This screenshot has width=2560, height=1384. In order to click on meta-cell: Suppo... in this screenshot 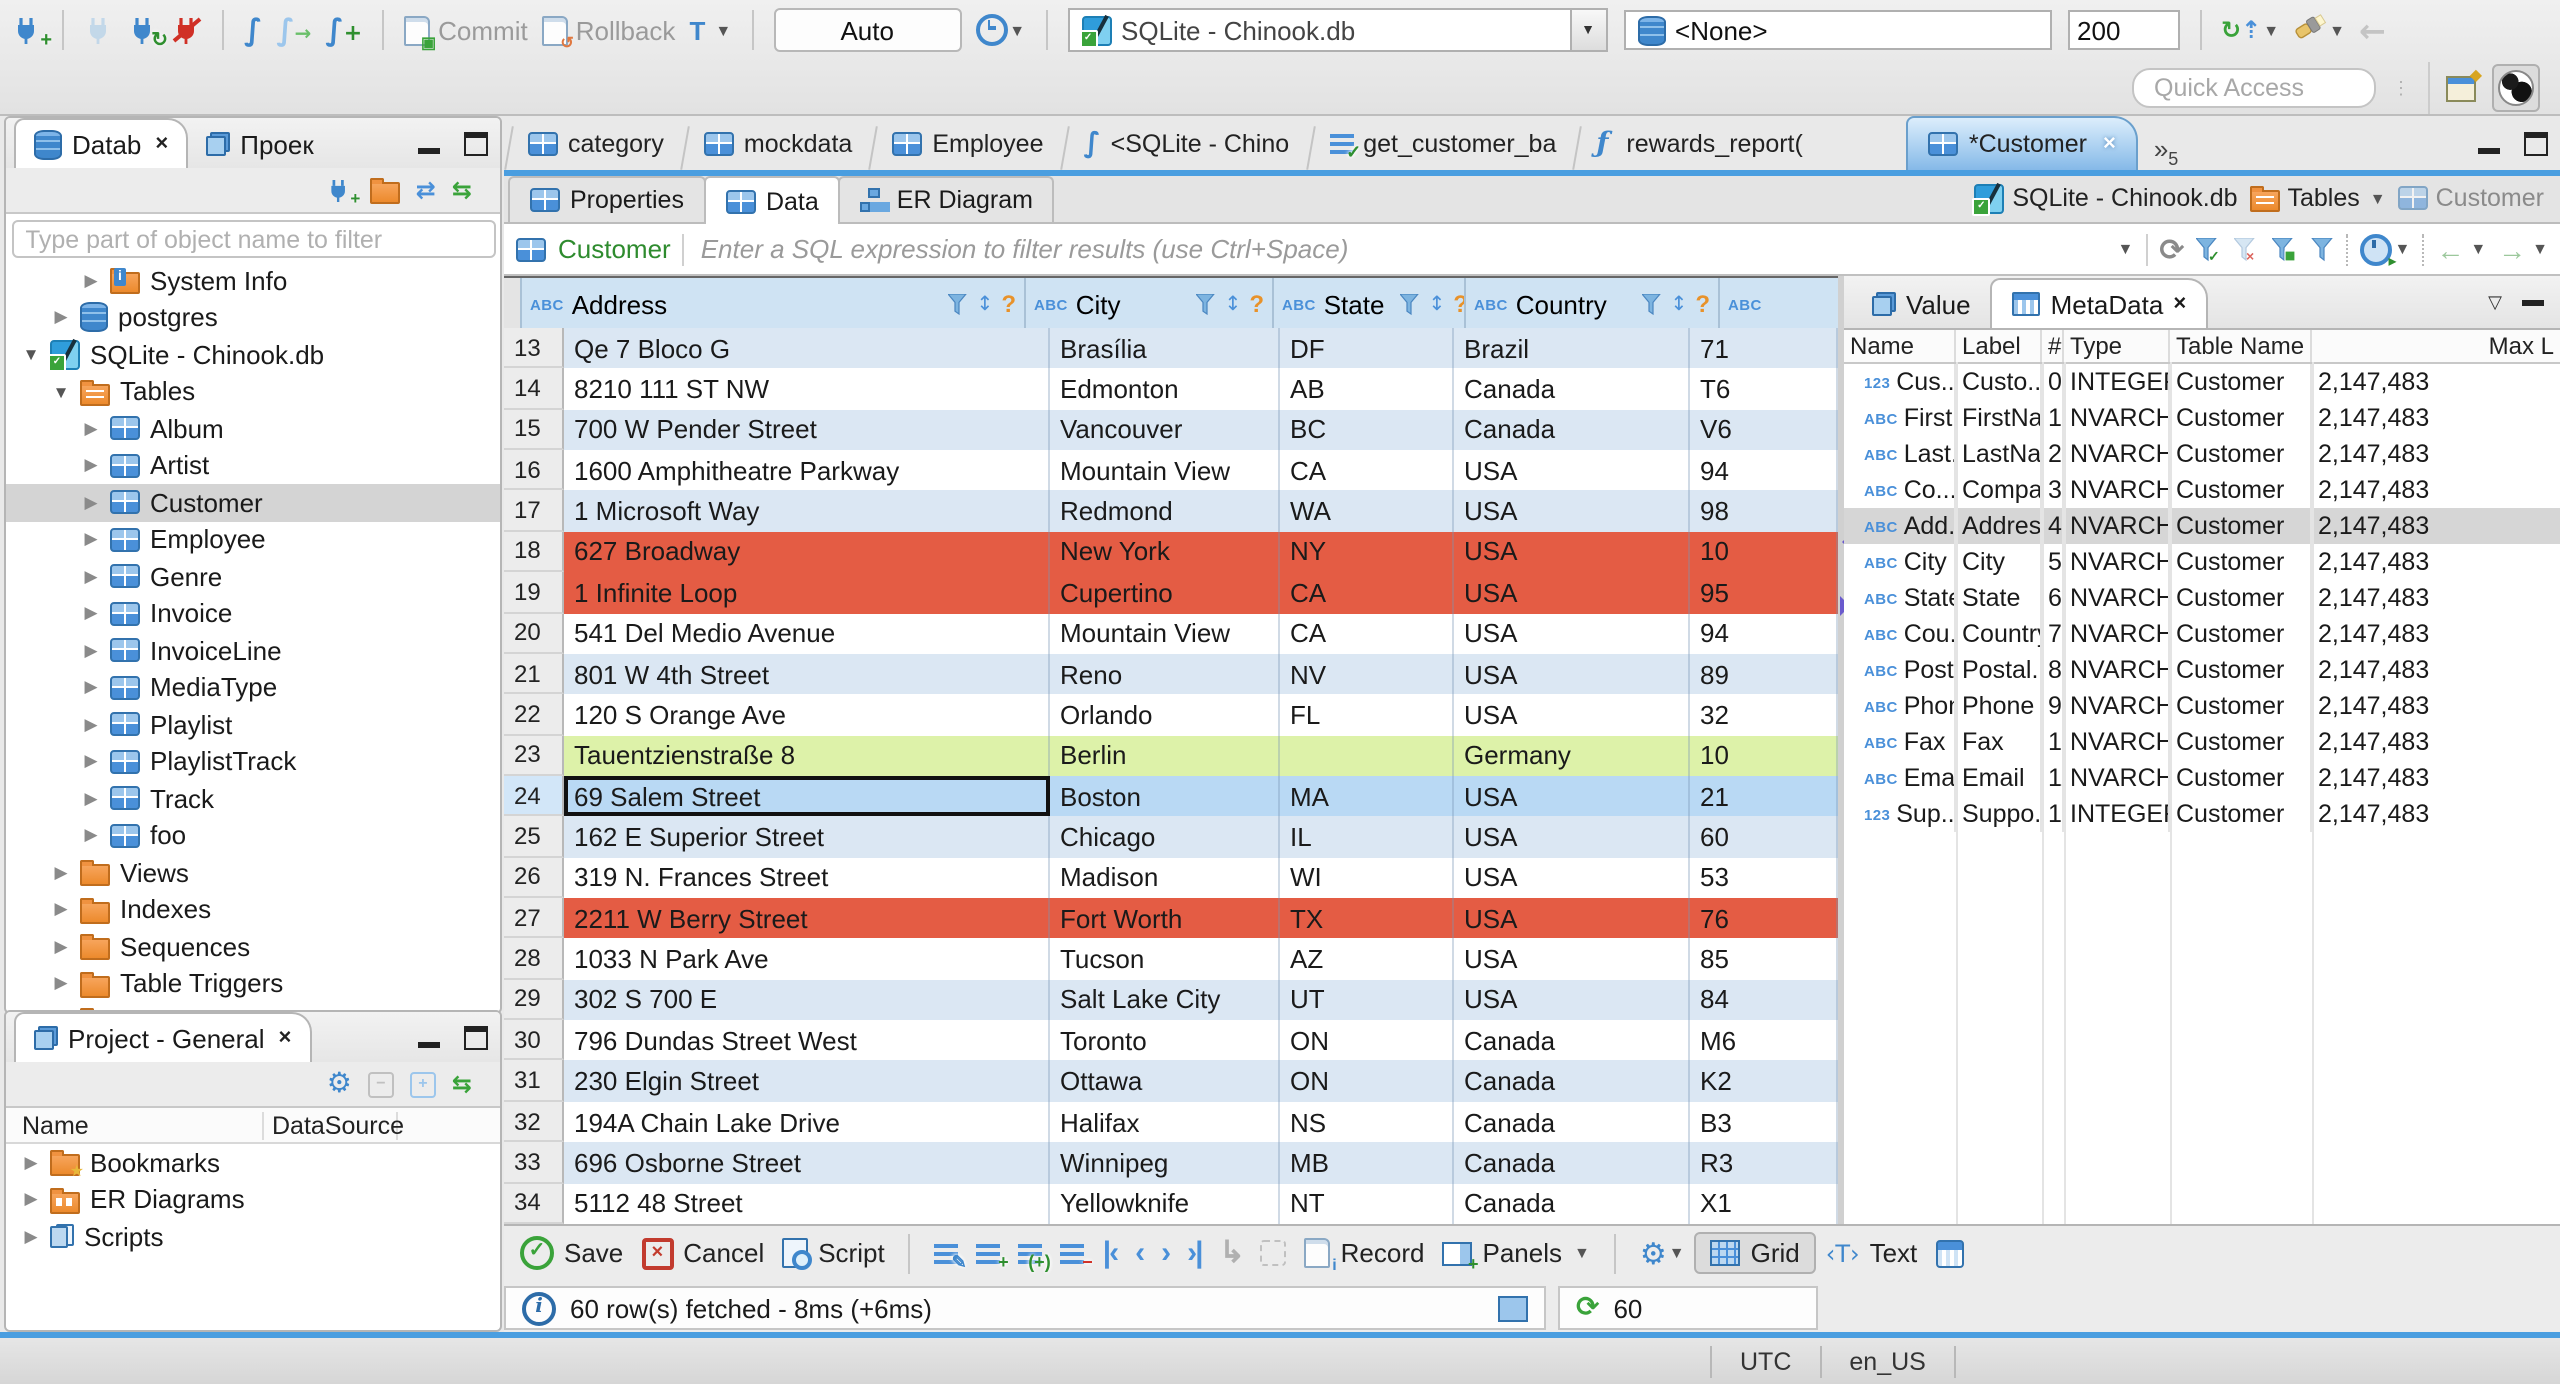, I will do `click(1999, 814)`.